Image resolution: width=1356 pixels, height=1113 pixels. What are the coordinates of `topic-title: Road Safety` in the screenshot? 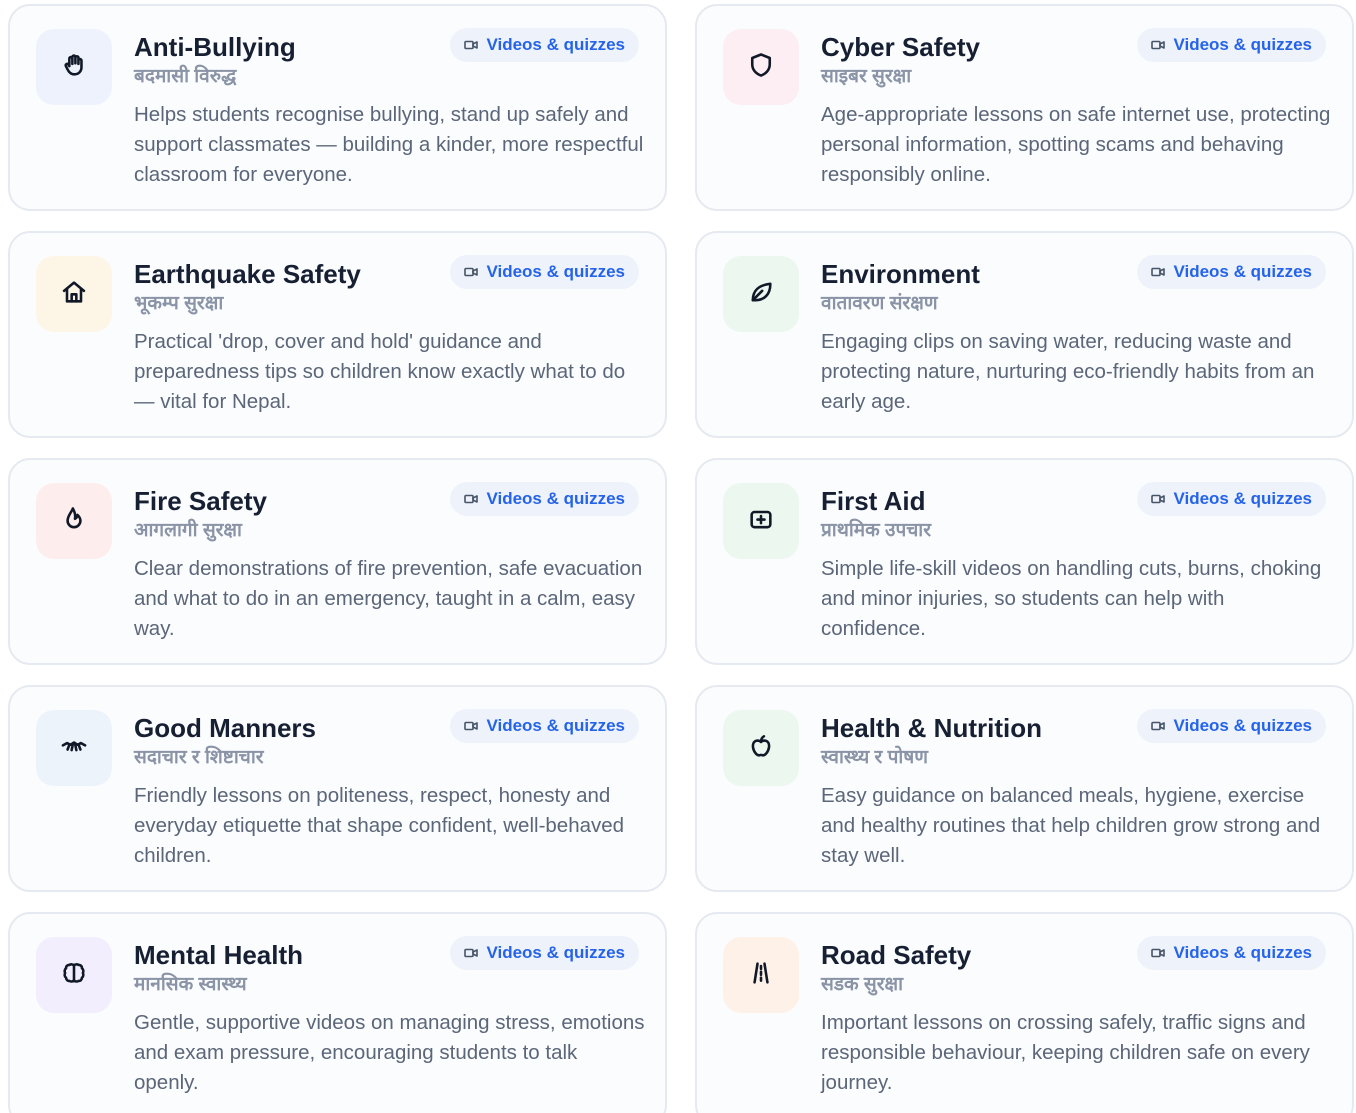 It's located at (896, 955).